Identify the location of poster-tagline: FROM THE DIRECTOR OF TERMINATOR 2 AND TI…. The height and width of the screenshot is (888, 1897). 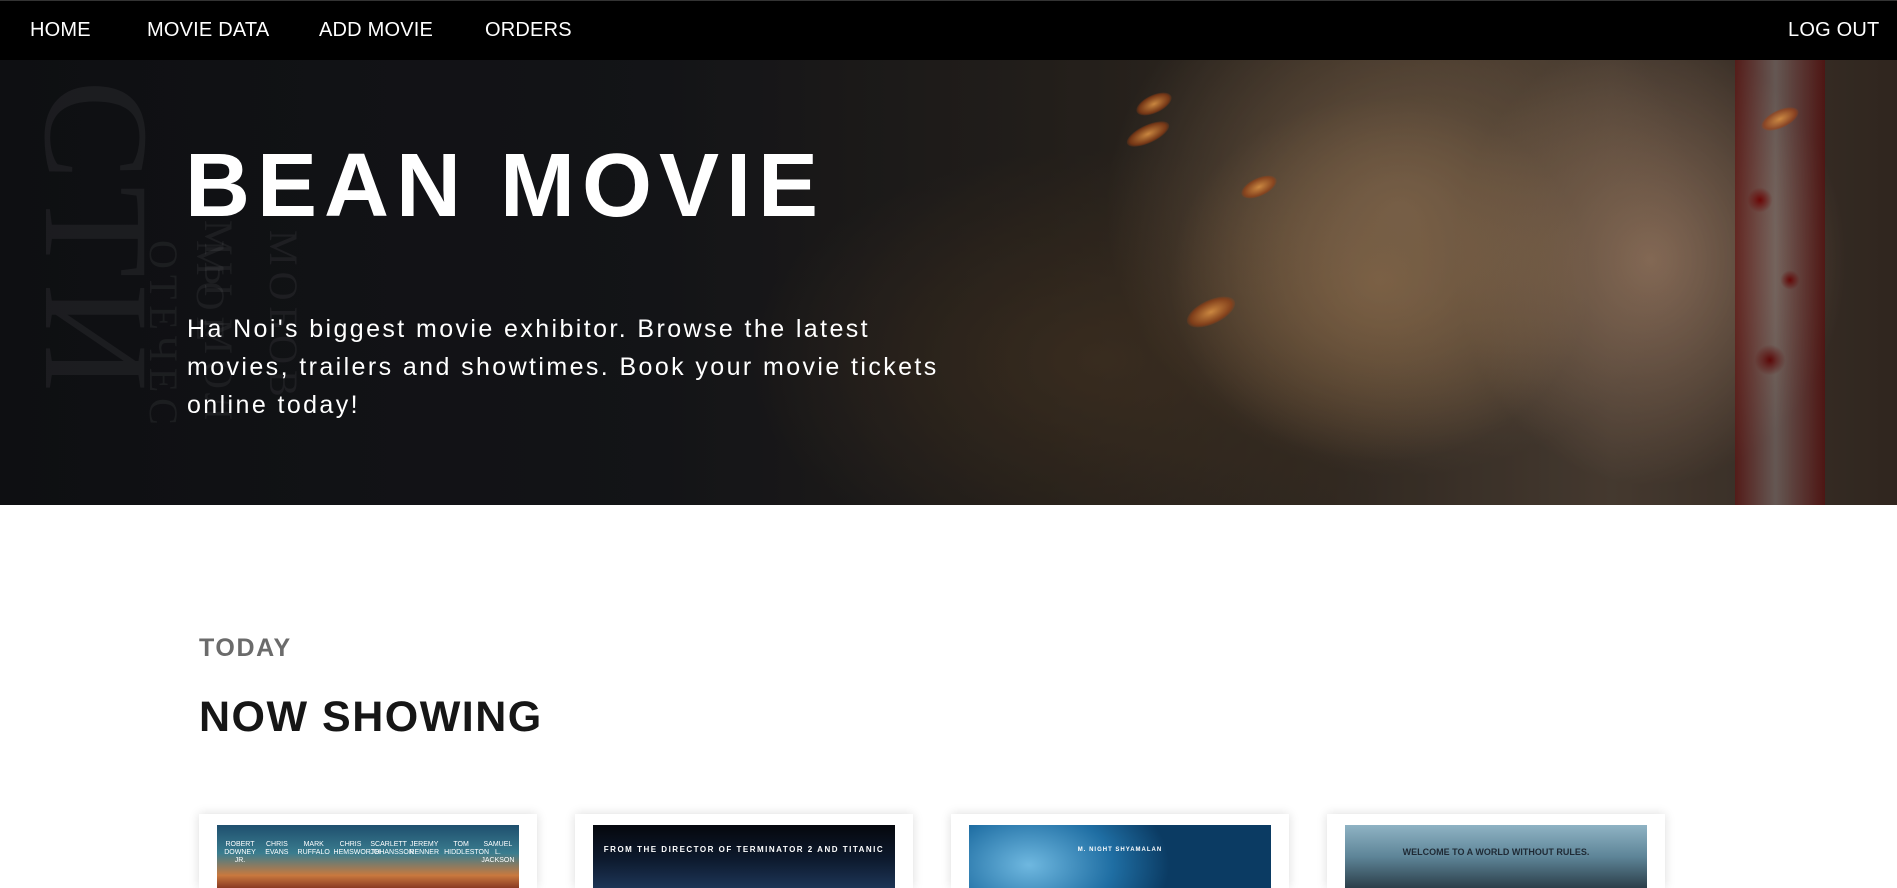
(744, 849).